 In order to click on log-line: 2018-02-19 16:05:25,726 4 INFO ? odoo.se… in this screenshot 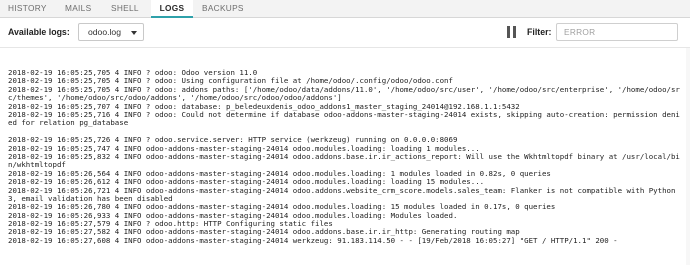, I will do `click(233, 140)`.